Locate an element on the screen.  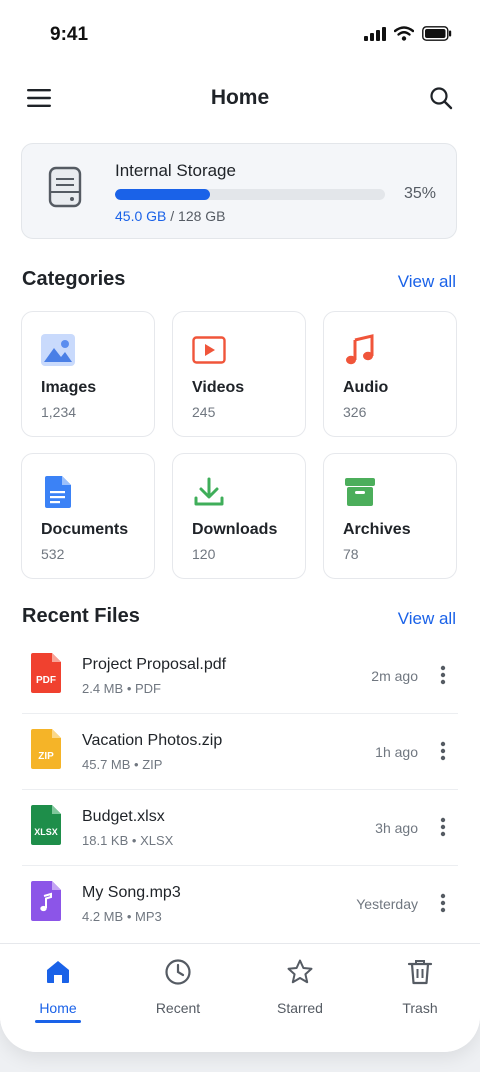
category-images: Images 1,234 is located at coordinates (88, 374).